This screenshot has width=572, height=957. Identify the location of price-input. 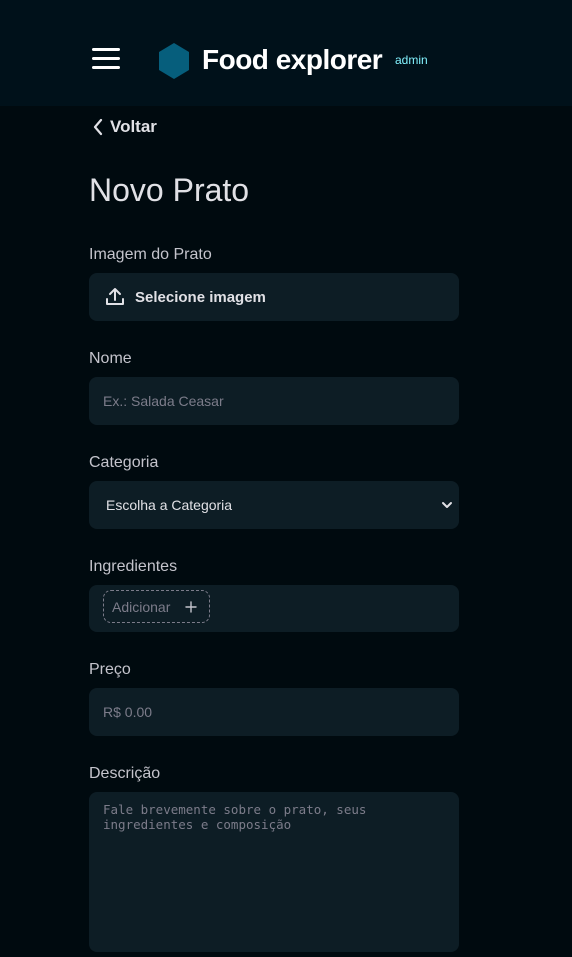
(274, 712).